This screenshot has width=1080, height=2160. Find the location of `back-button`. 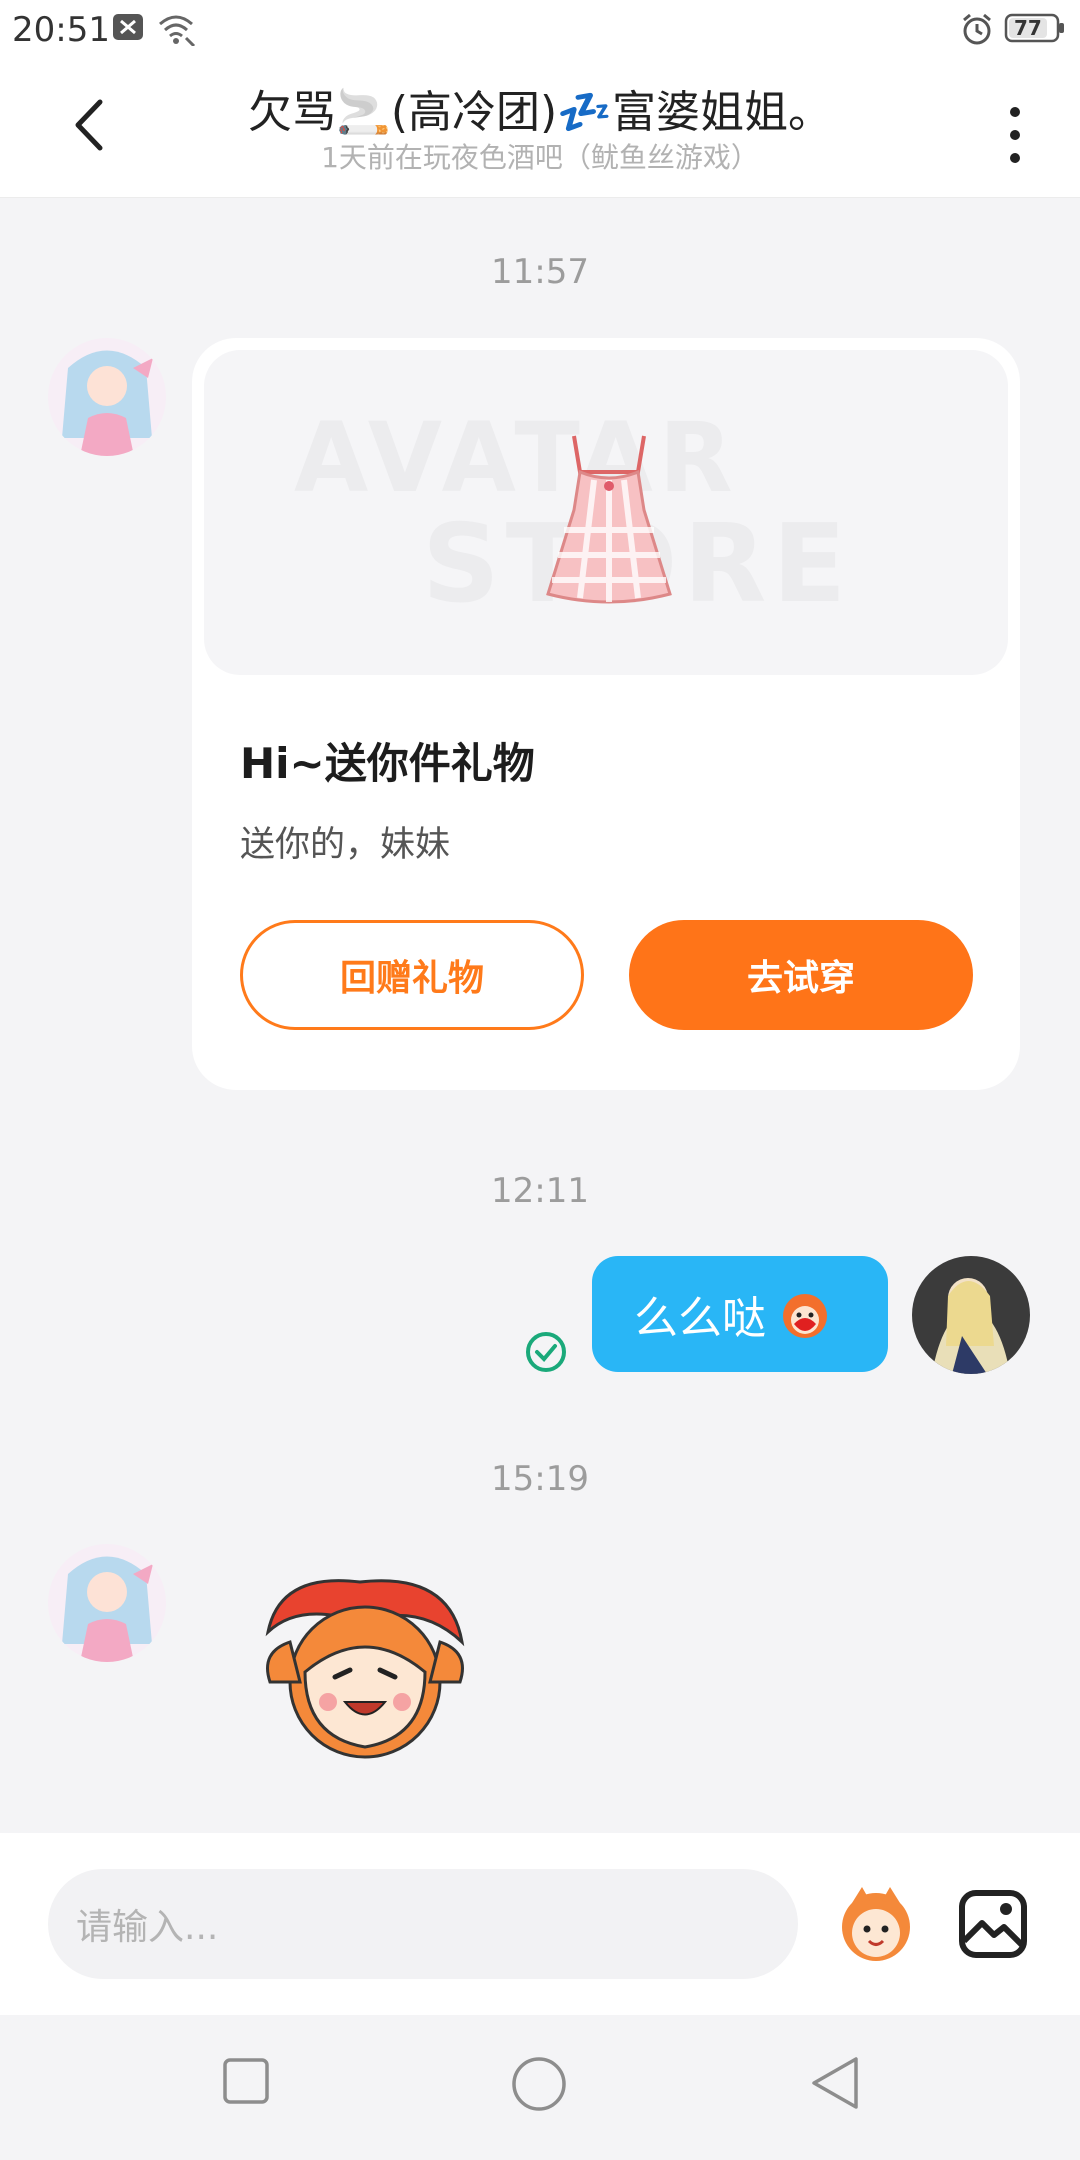

back-button is located at coordinates (90, 125).